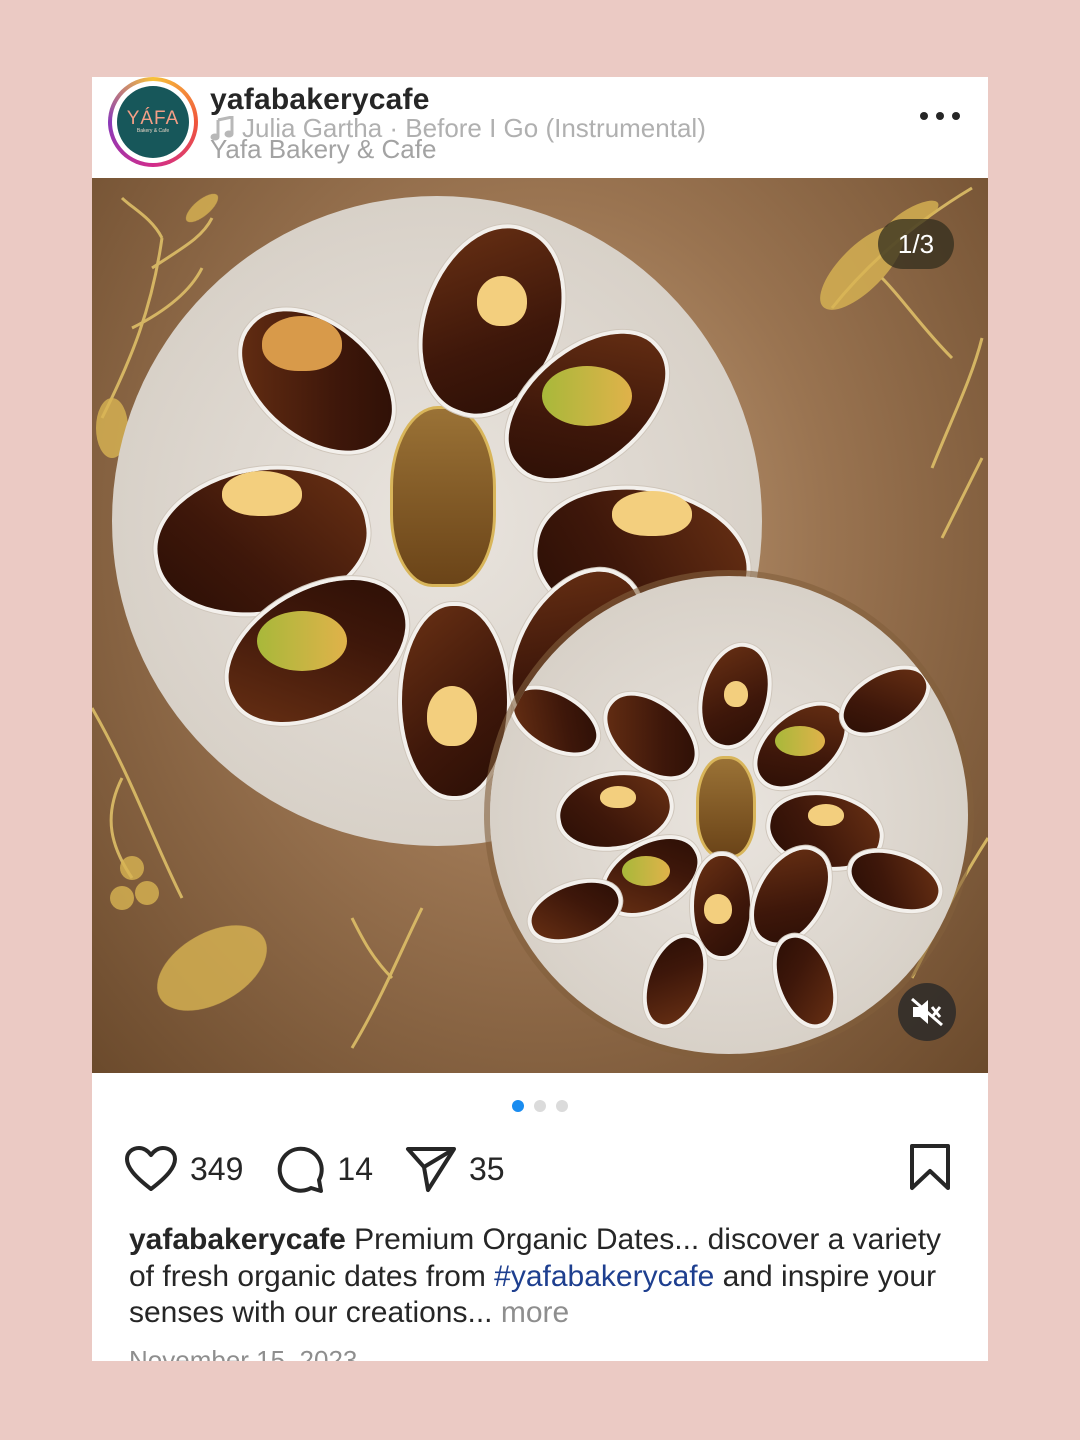 This screenshot has width=1080, height=1440. I want to click on save-button, so click(930, 1169).